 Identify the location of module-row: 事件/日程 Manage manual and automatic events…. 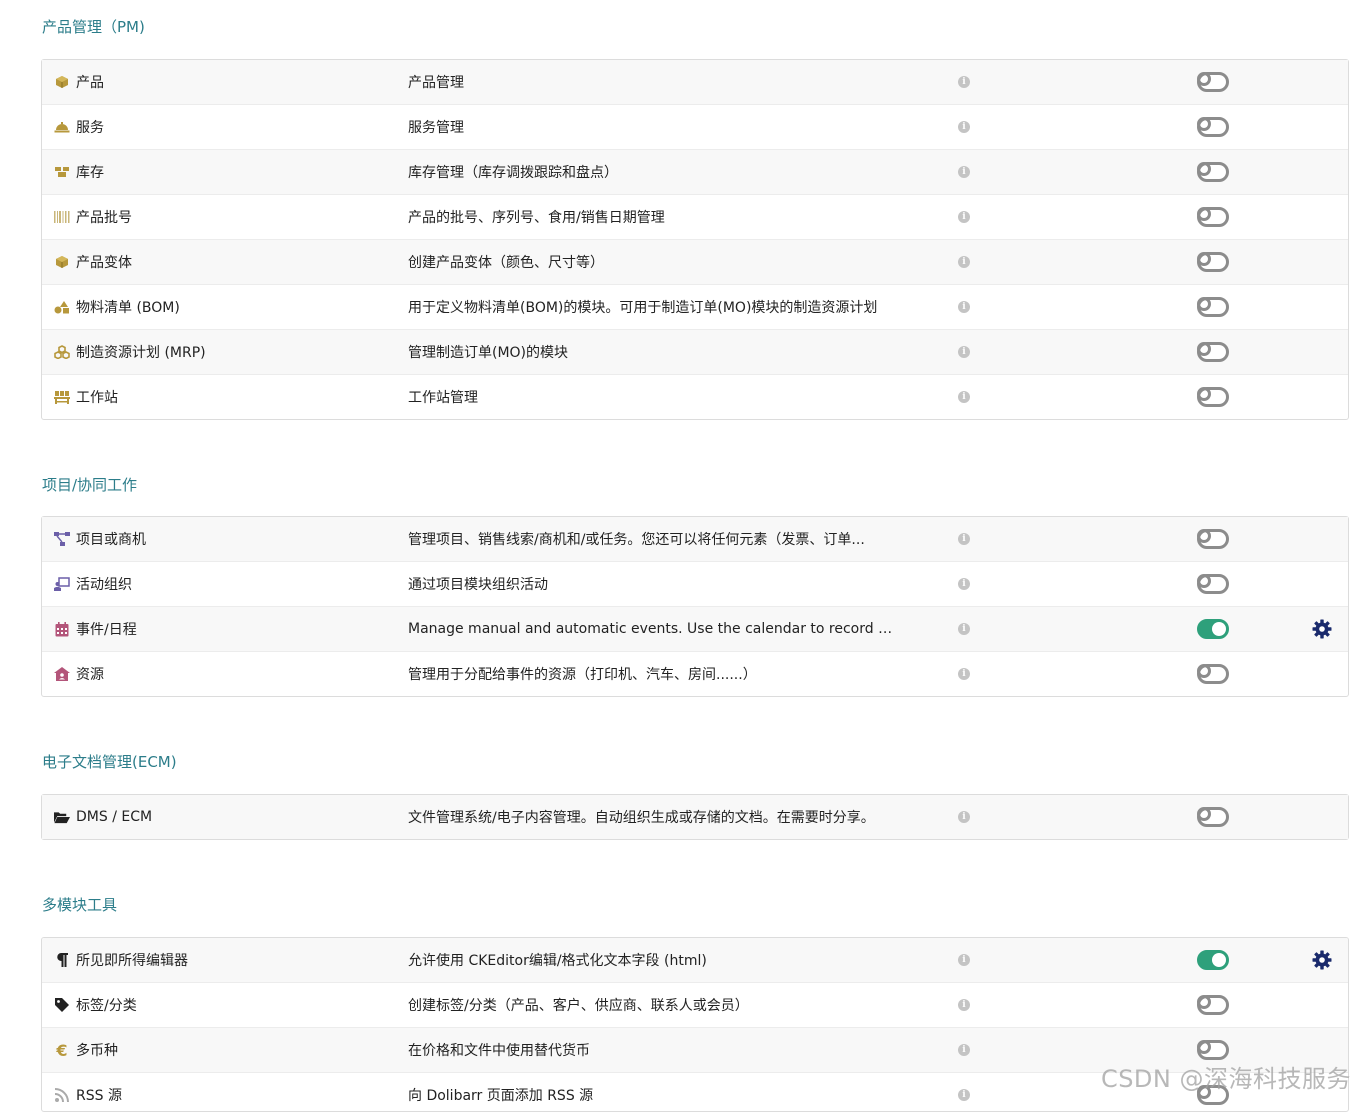
(695, 628).